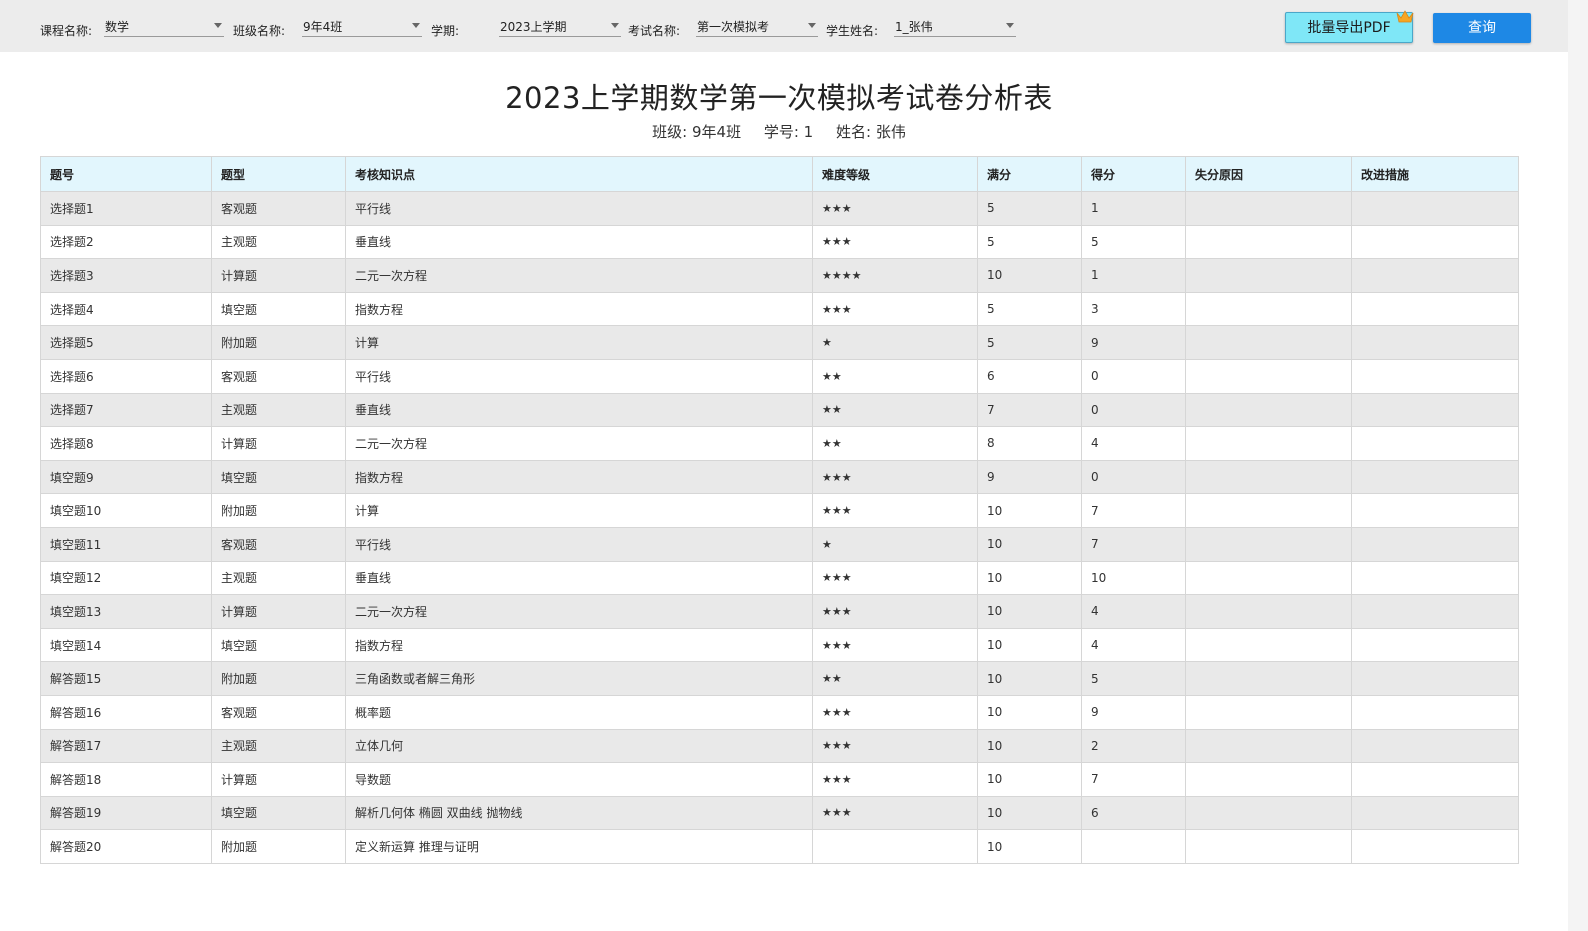 This screenshot has width=1588, height=931. Describe the element at coordinates (1029, 208) in the screenshot. I see `cell-full-score: 5` at that location.